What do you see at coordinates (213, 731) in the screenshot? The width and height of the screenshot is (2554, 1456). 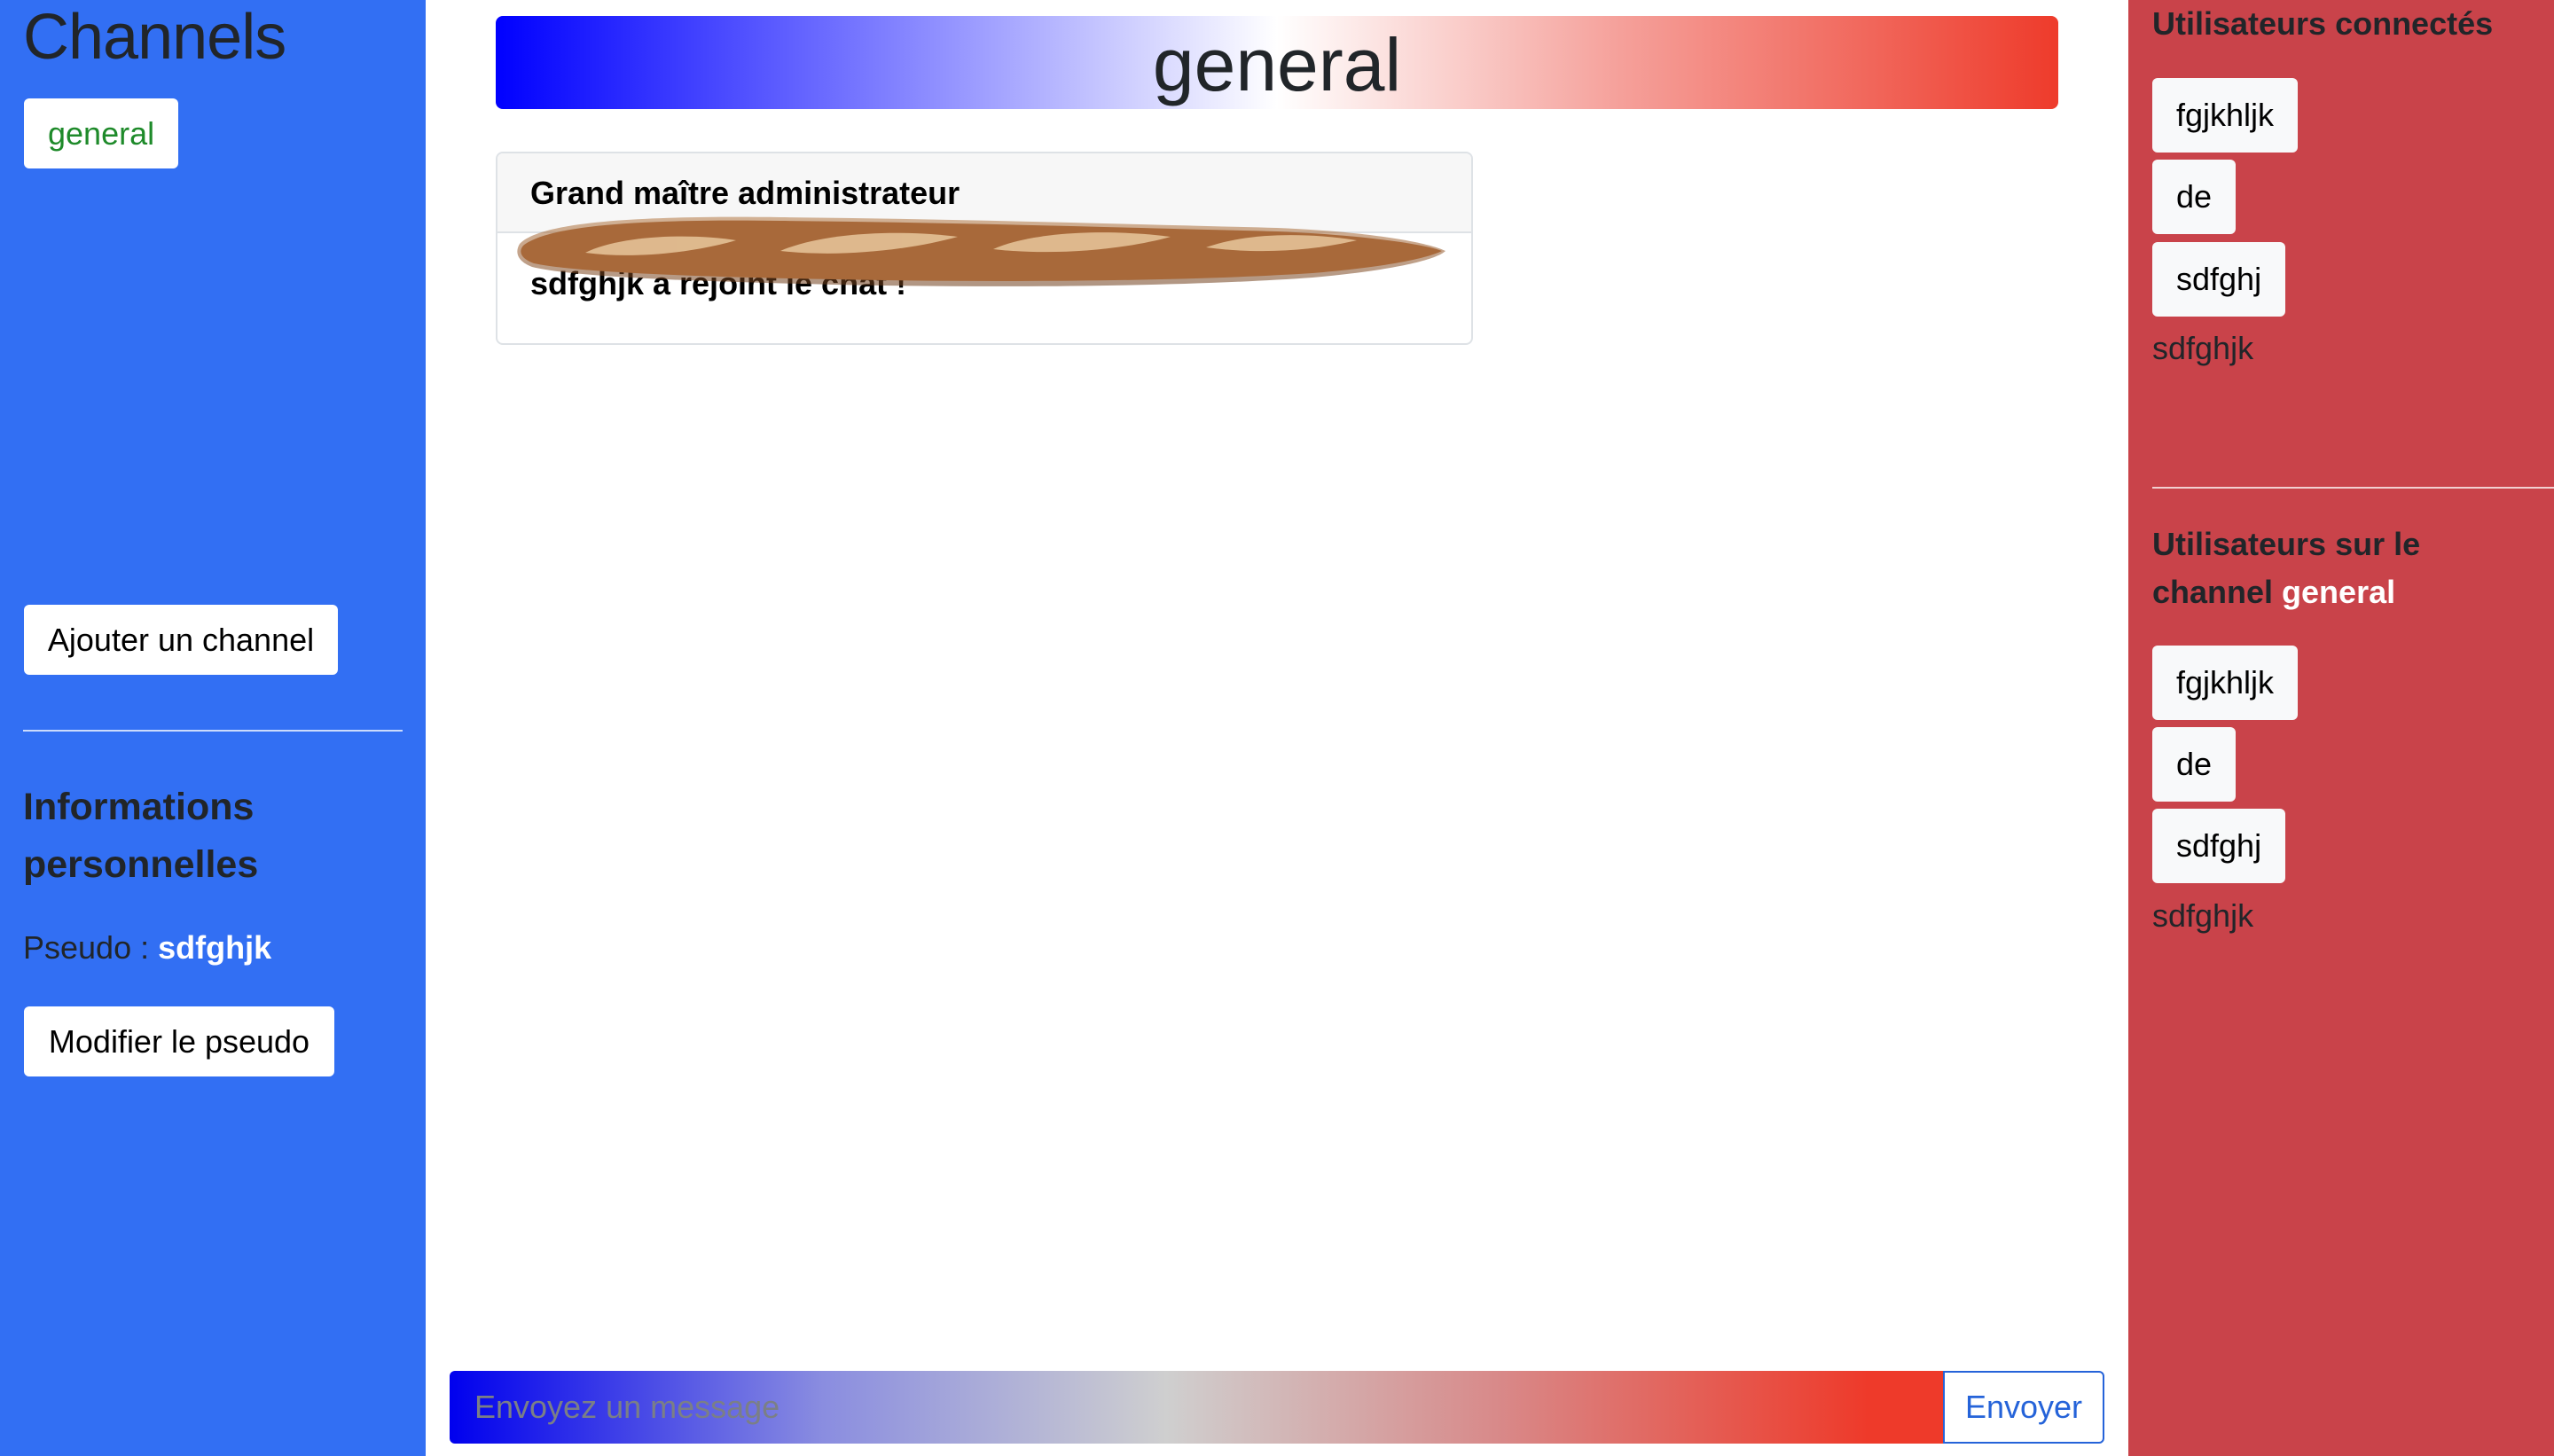 I see `sidebar-divider` at bounding box center [213, 731].